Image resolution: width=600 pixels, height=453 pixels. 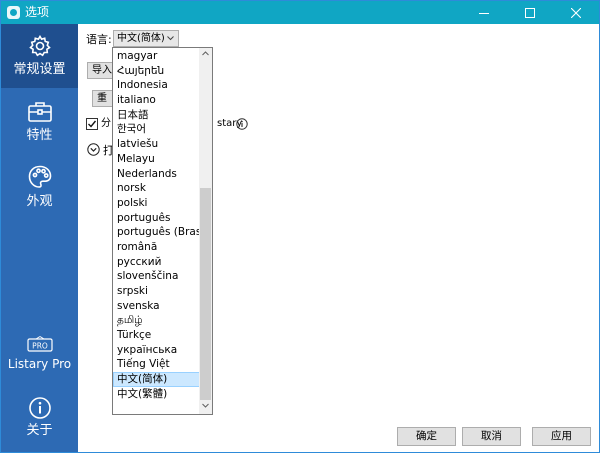 What do you see at coordinates (157, 247) in the screenshot?
I see `language-option: română` at bounding box center [157, 247].